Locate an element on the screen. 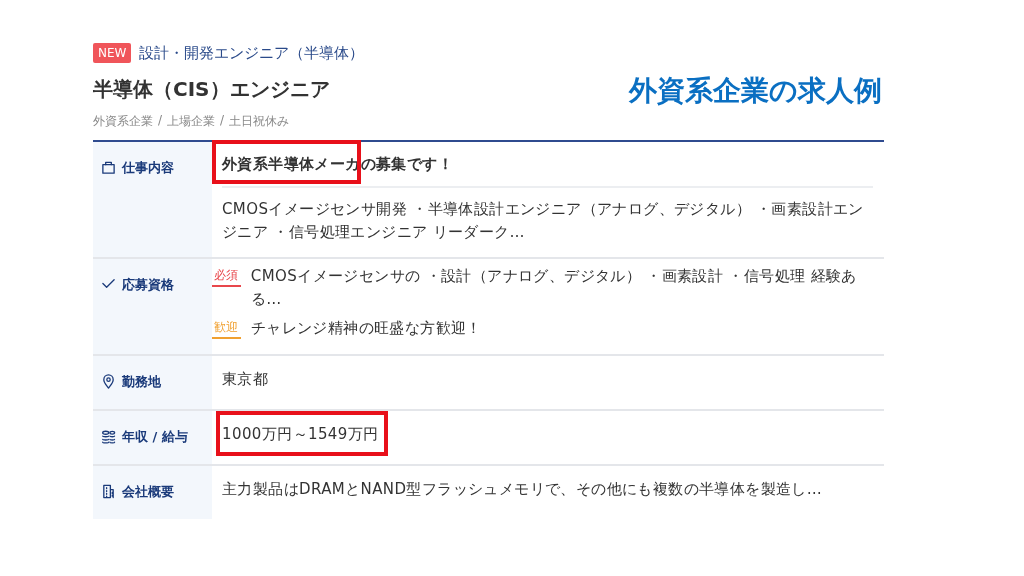 The width and height of the screenshot is (1024, 576). pin-icon is located at coordinates (108, 381).